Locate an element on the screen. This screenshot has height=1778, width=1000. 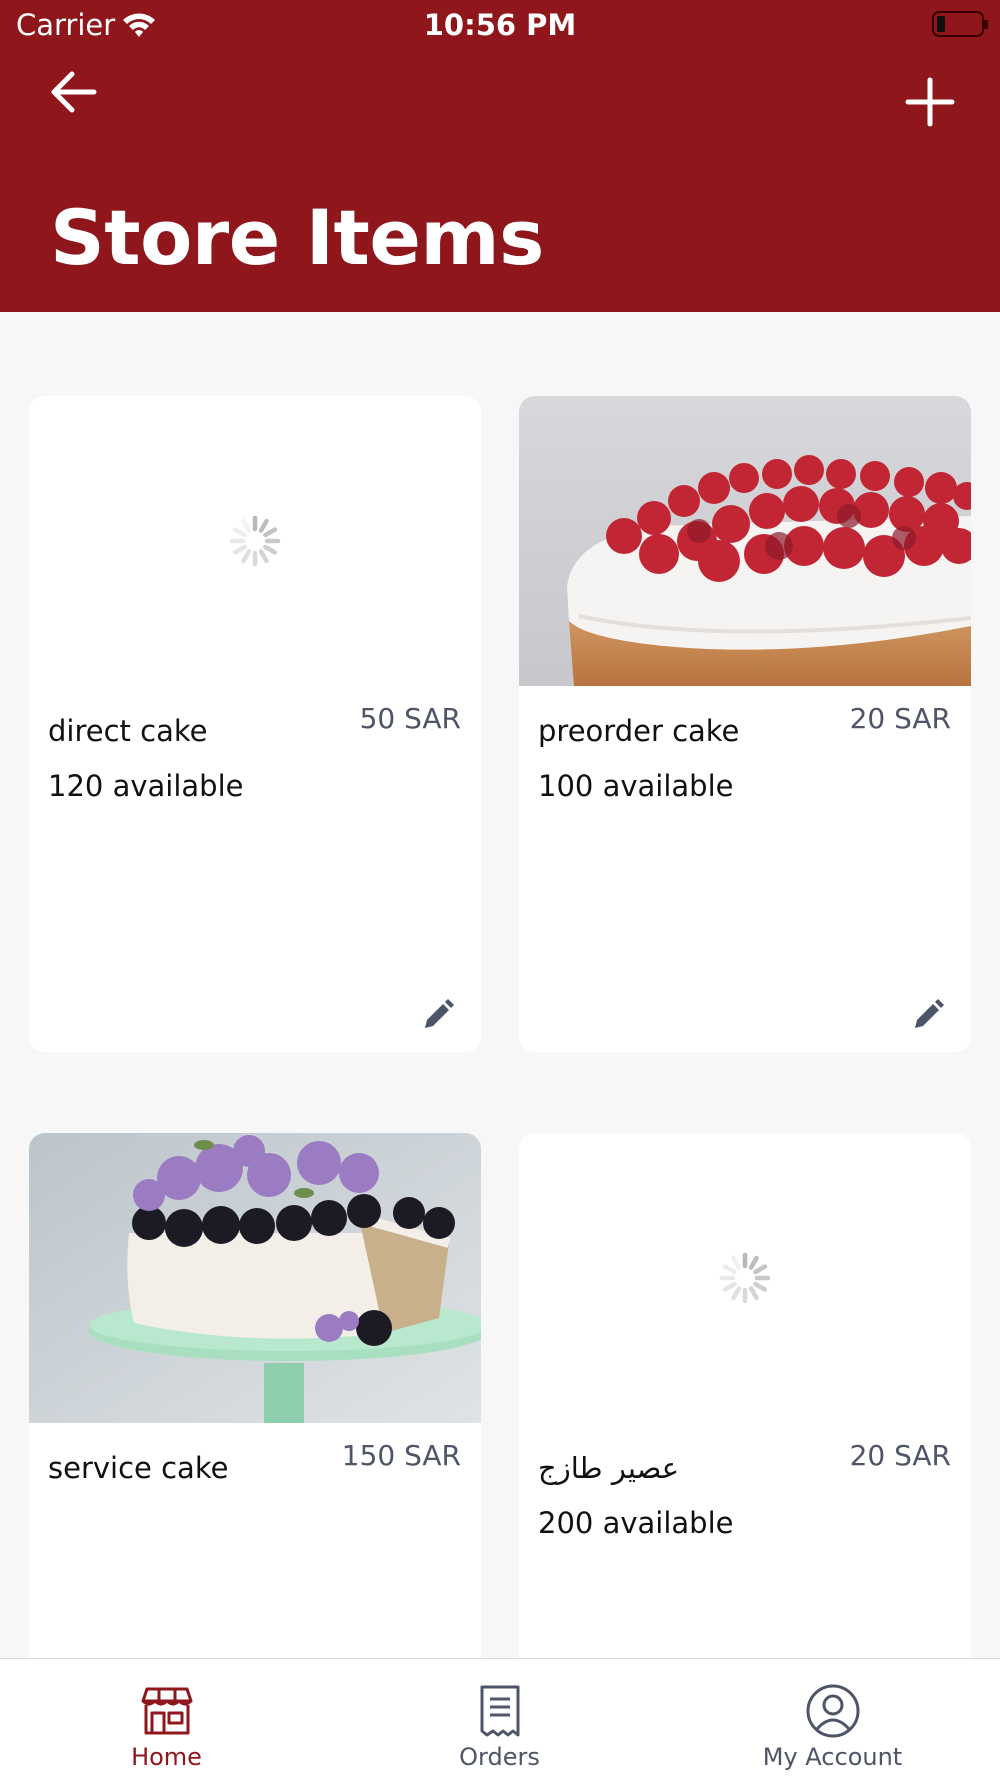
item-stock: 100 available is located at coordinates (636, 786).